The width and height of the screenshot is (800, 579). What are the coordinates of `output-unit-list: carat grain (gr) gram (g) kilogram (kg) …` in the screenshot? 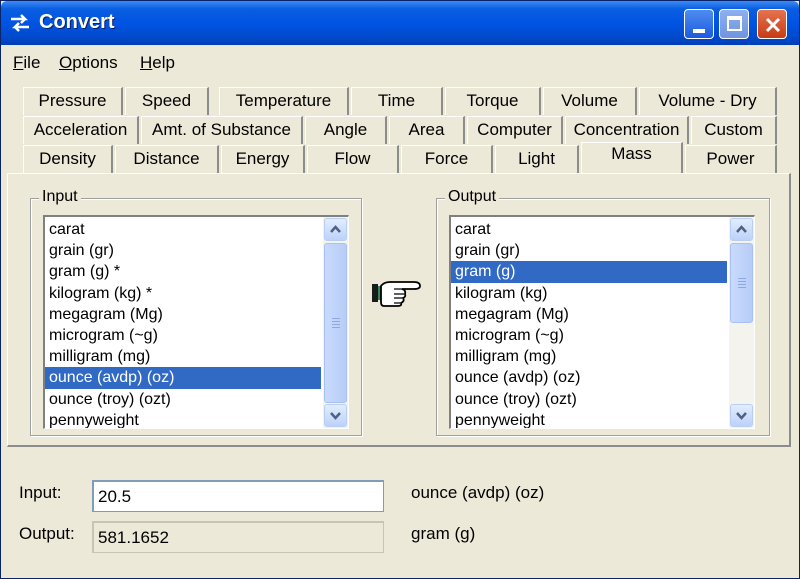 It's located at (602, 322).